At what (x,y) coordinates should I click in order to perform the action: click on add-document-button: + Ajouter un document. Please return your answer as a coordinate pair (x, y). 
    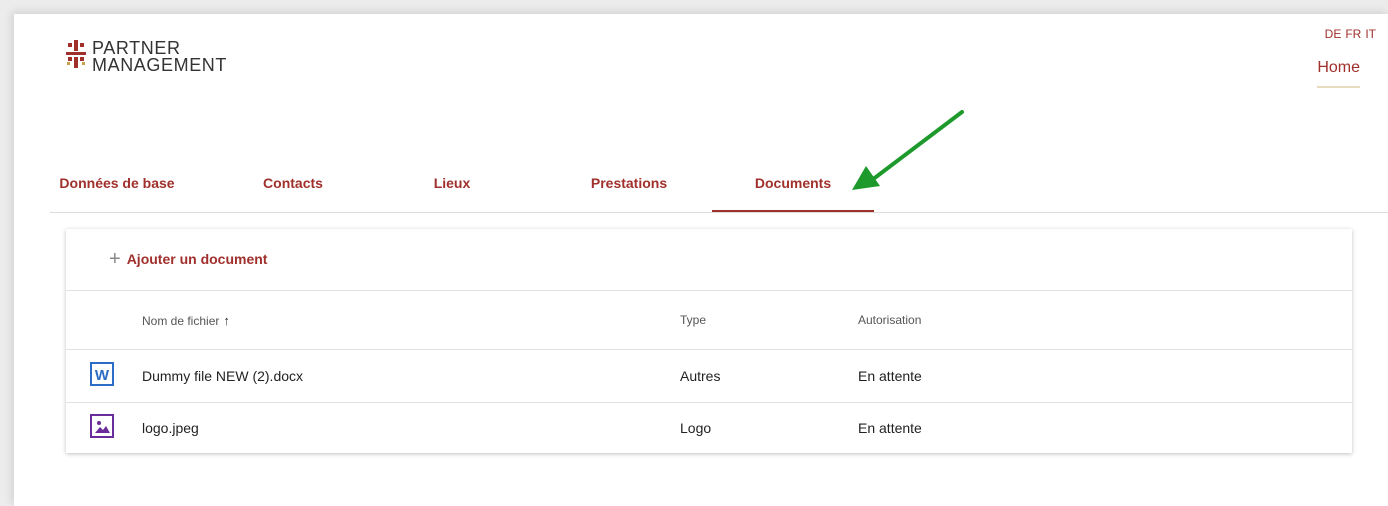
    Looking at the image, I should click on (188, 259).